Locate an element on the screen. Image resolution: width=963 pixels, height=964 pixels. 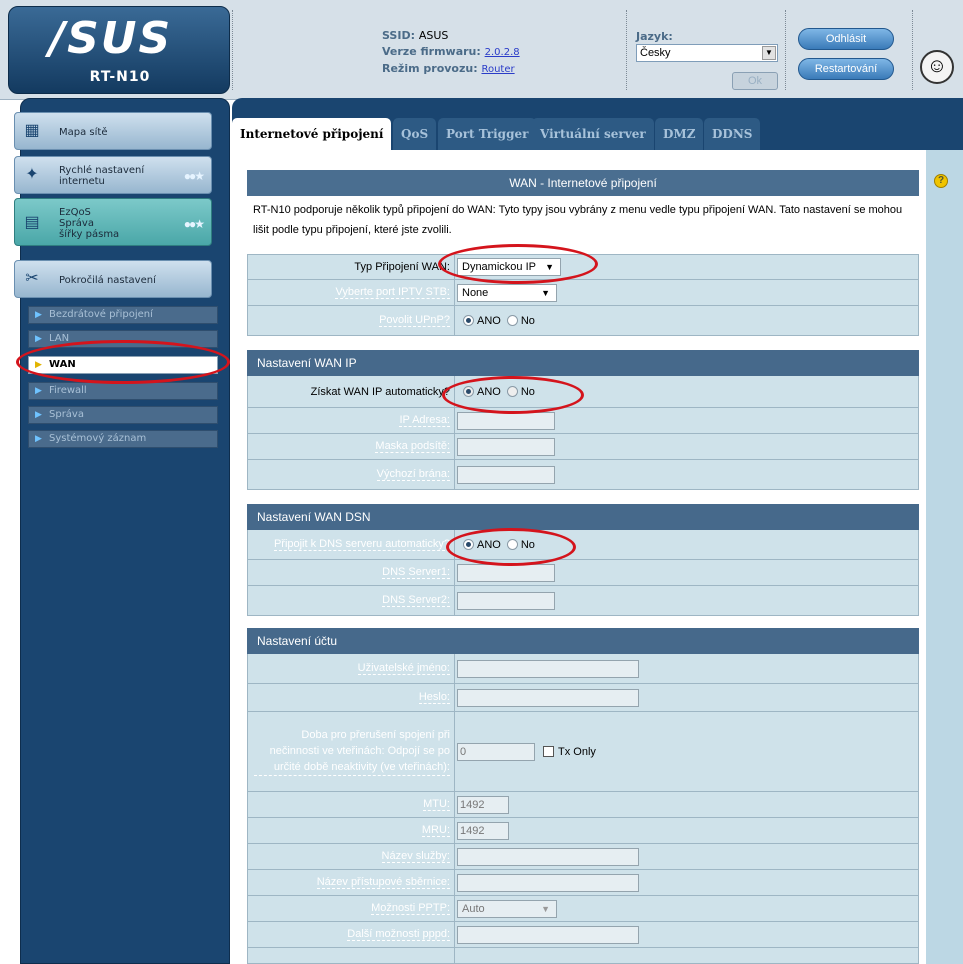
bandwidth-icon: ▤ is located at coordinates (32, 222).